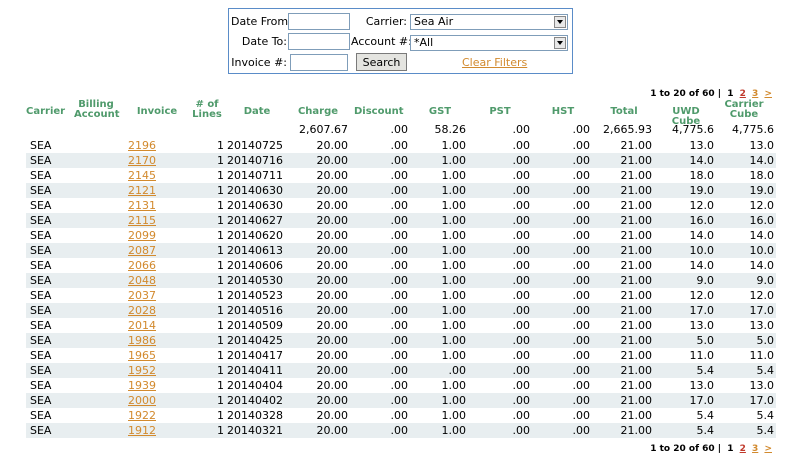 Image resolution: width=800 pixels, height=470 pixels. I want to click on invoice-link: 1952, so click(142, 370).